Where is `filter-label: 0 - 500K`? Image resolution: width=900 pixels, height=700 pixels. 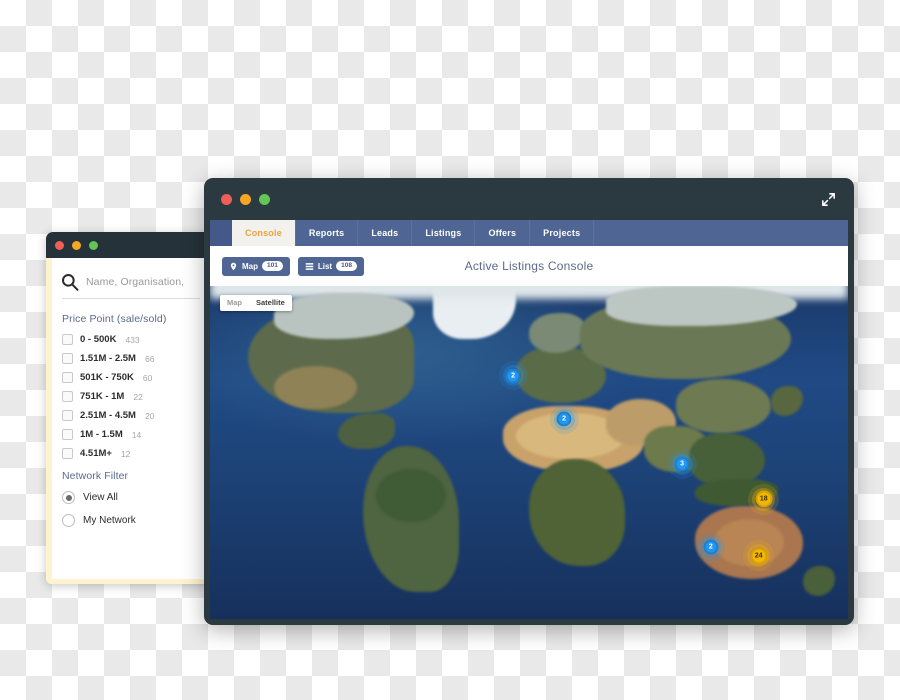 filter-label: 0 - 500K is located at coordinates (98, 339).